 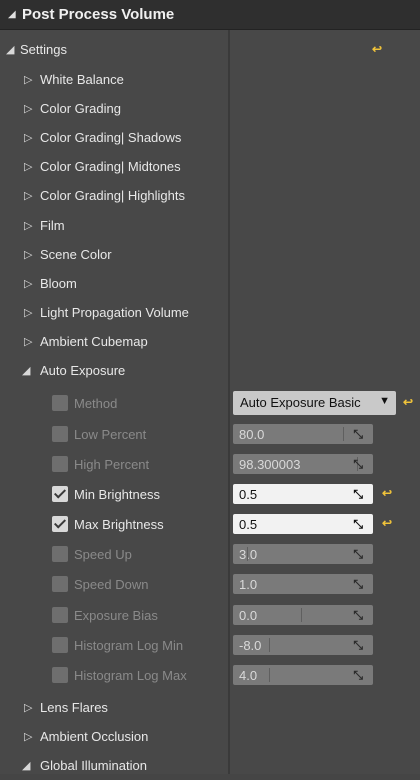 What do you see at coordinates (130, 675) in the screenshot?
I see `property-label: Histogram Log Max` at bounding box center [130, 675].